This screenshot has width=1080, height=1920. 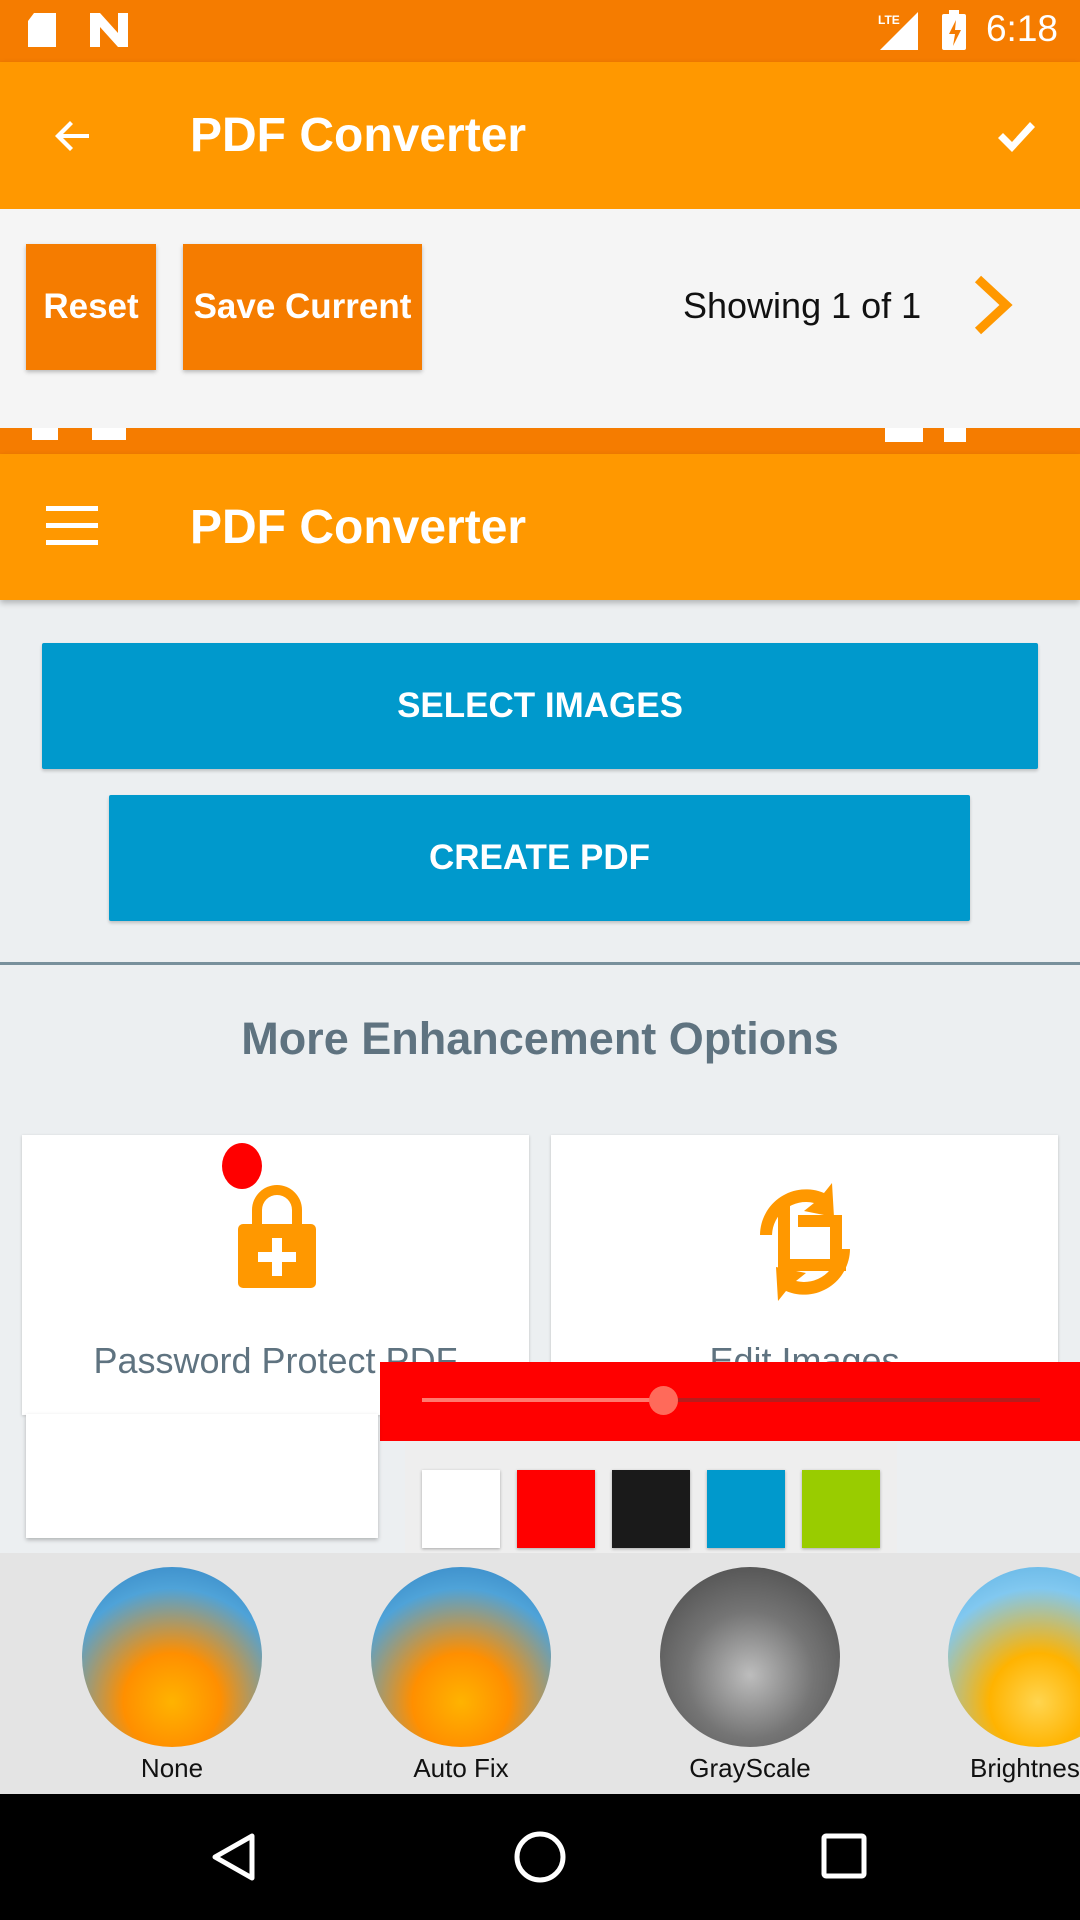 I want to click on brush-size-bar, so click(x=730, y=1401).